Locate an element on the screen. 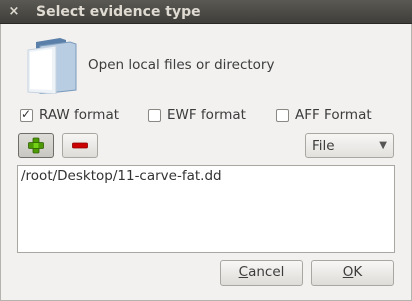 The height and width of the screenshot is (301, 412). source-type-select: File ▼ is located at coordinates (349, 145).